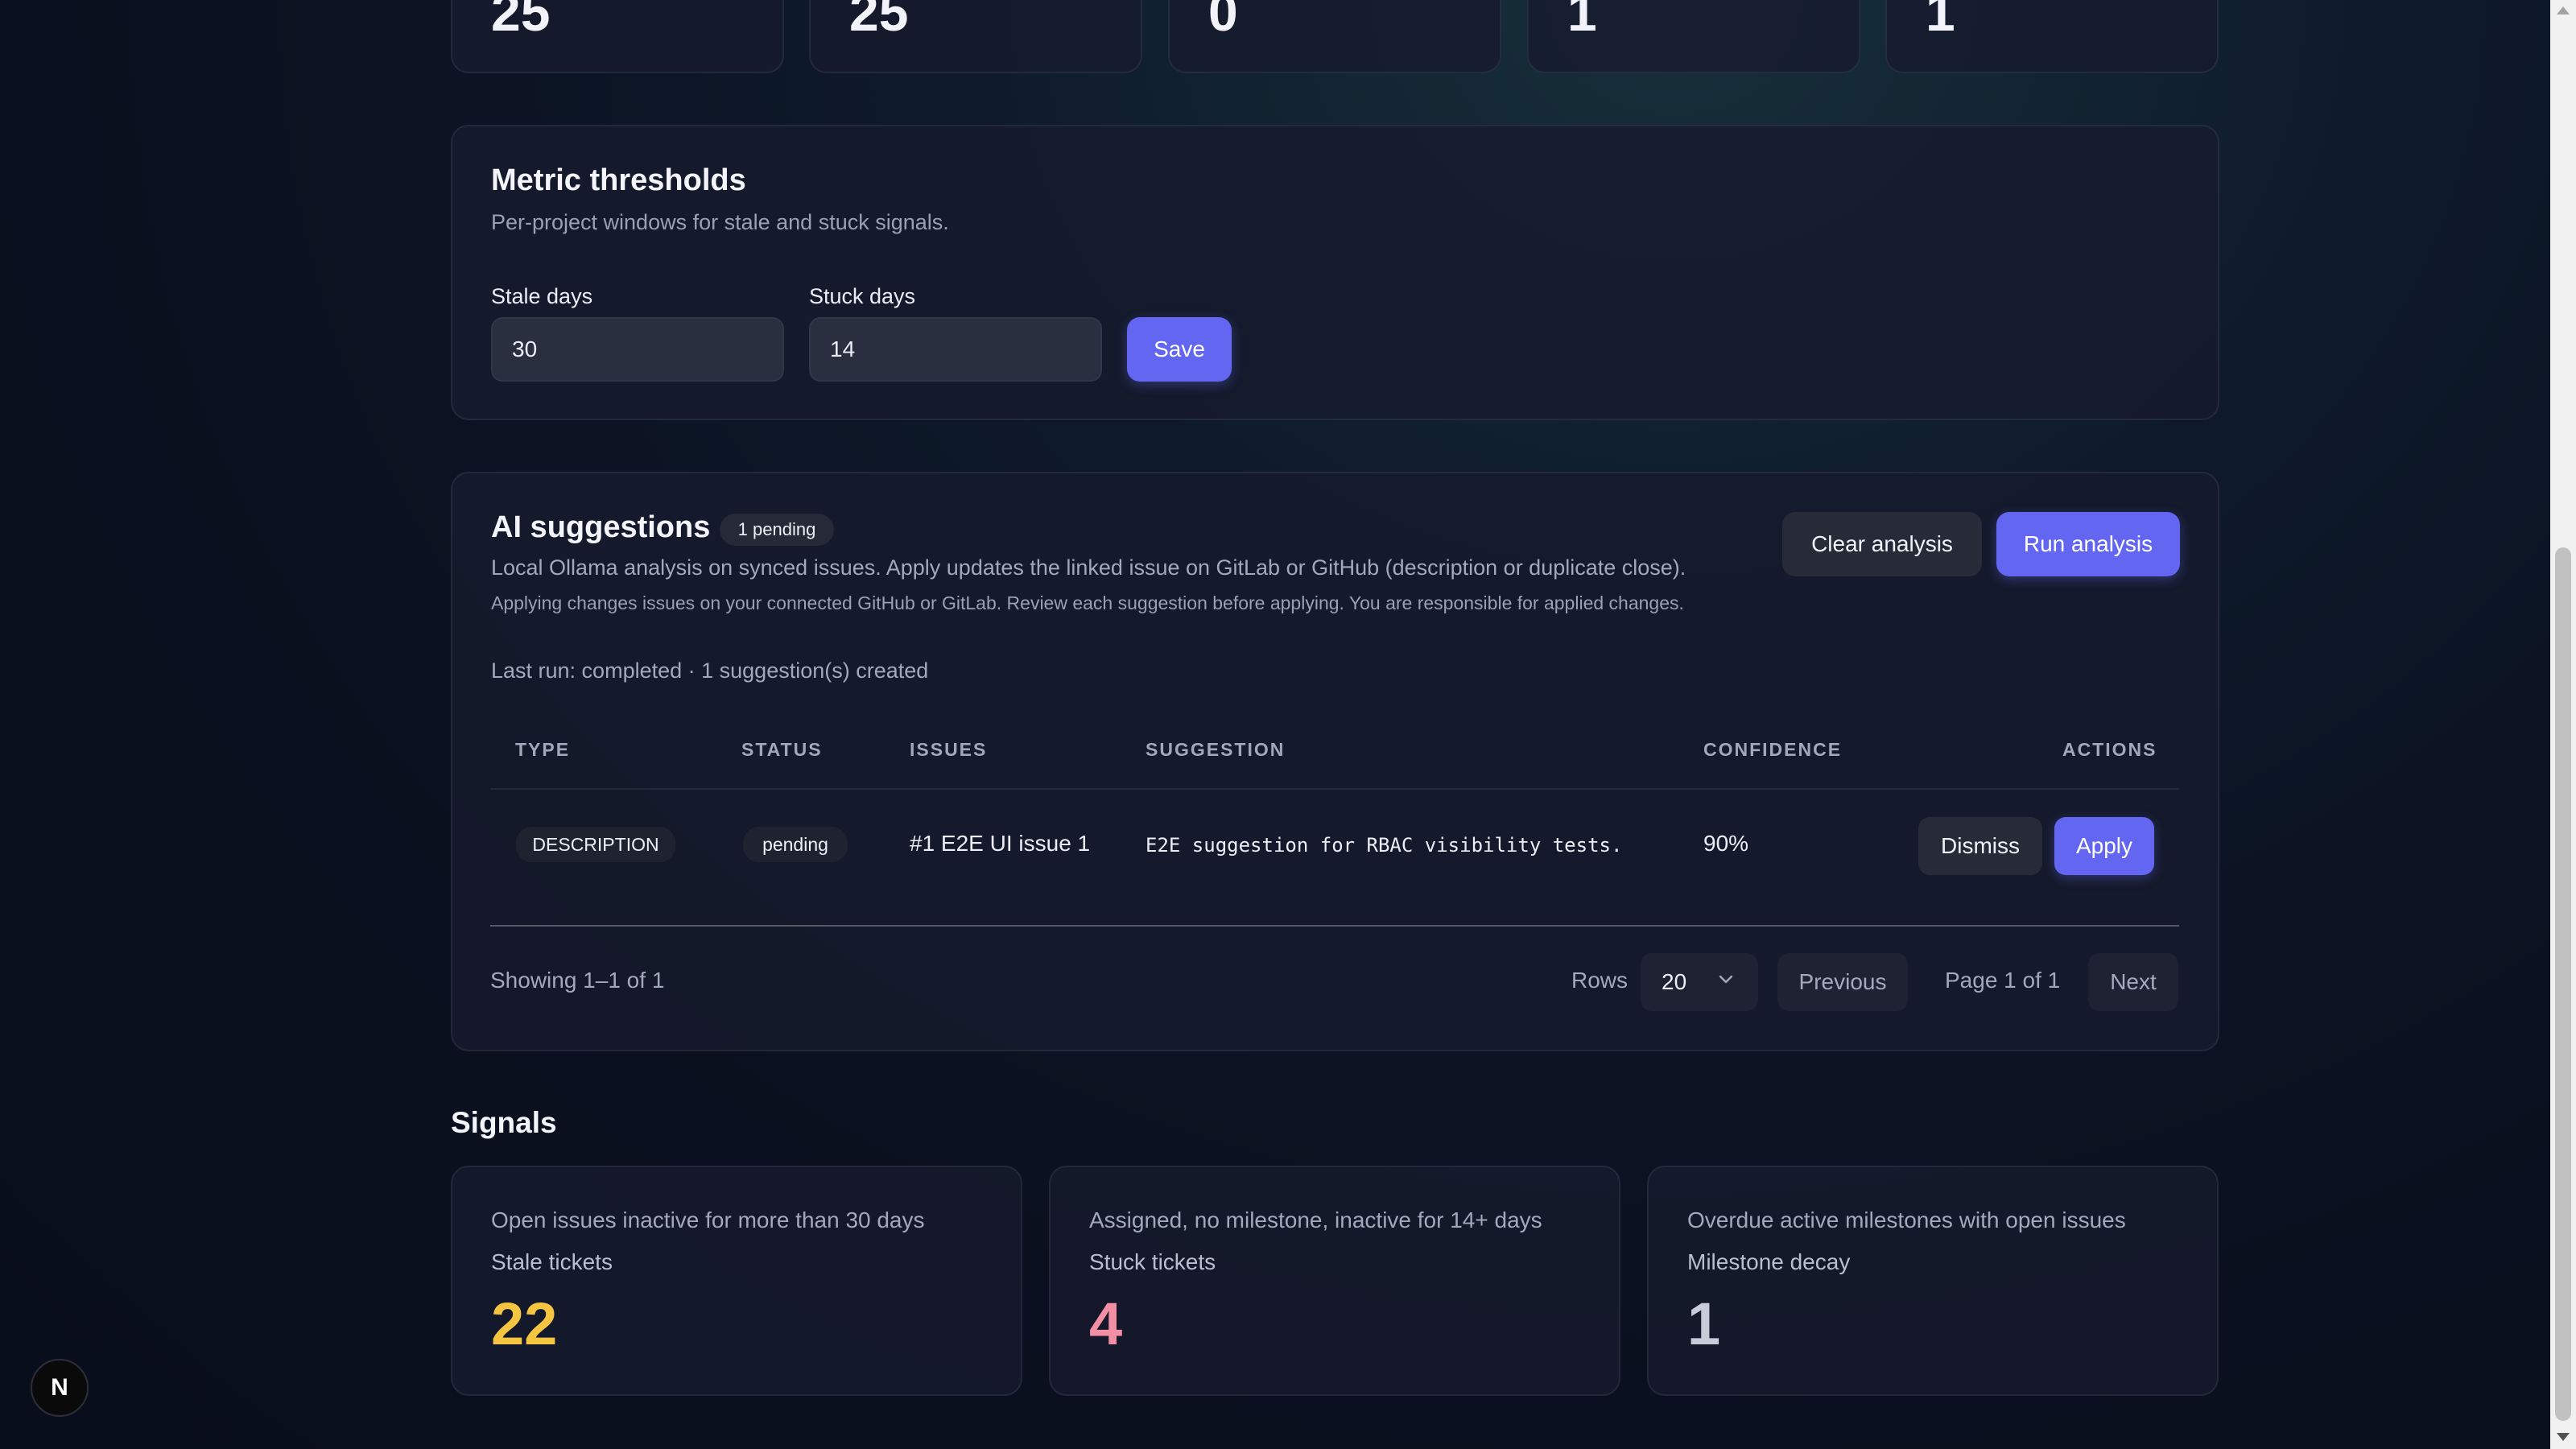  Describe the element at coordinates (2104, 846) in the screenshot. I see `apply-button: Apply` at that location.